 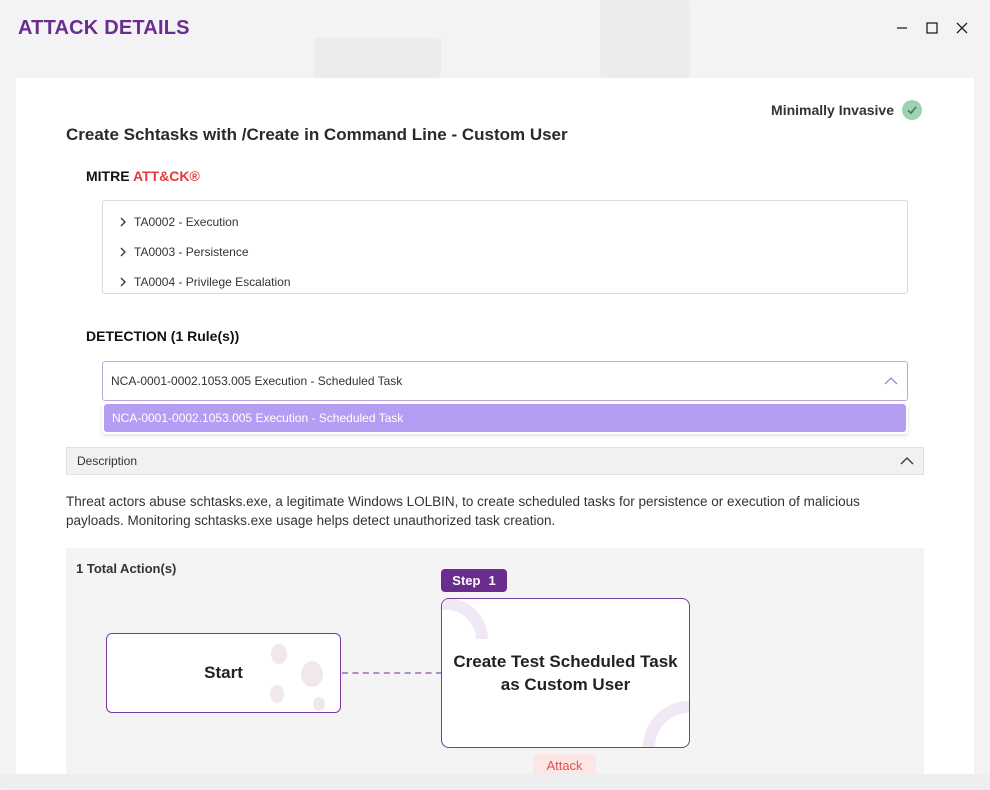 I want to click on minimize-button, so click(x=902, y=28).